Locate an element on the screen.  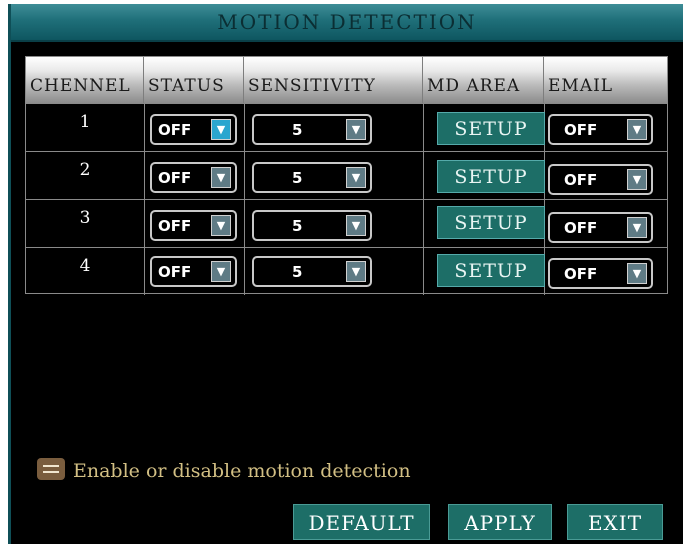
exit-button: EXIT is located at coordinates (615, 522).